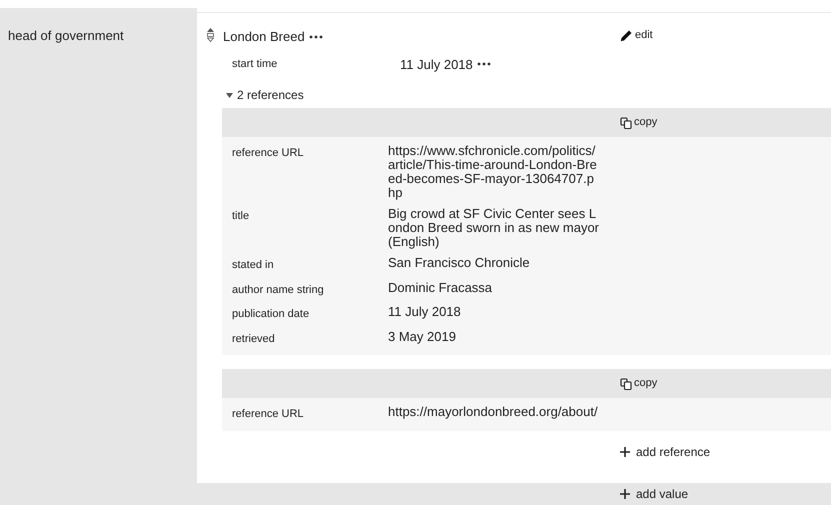 This screenshot has width=831, height=505. I want to click on reference-property: stated in, so click(305, 265).